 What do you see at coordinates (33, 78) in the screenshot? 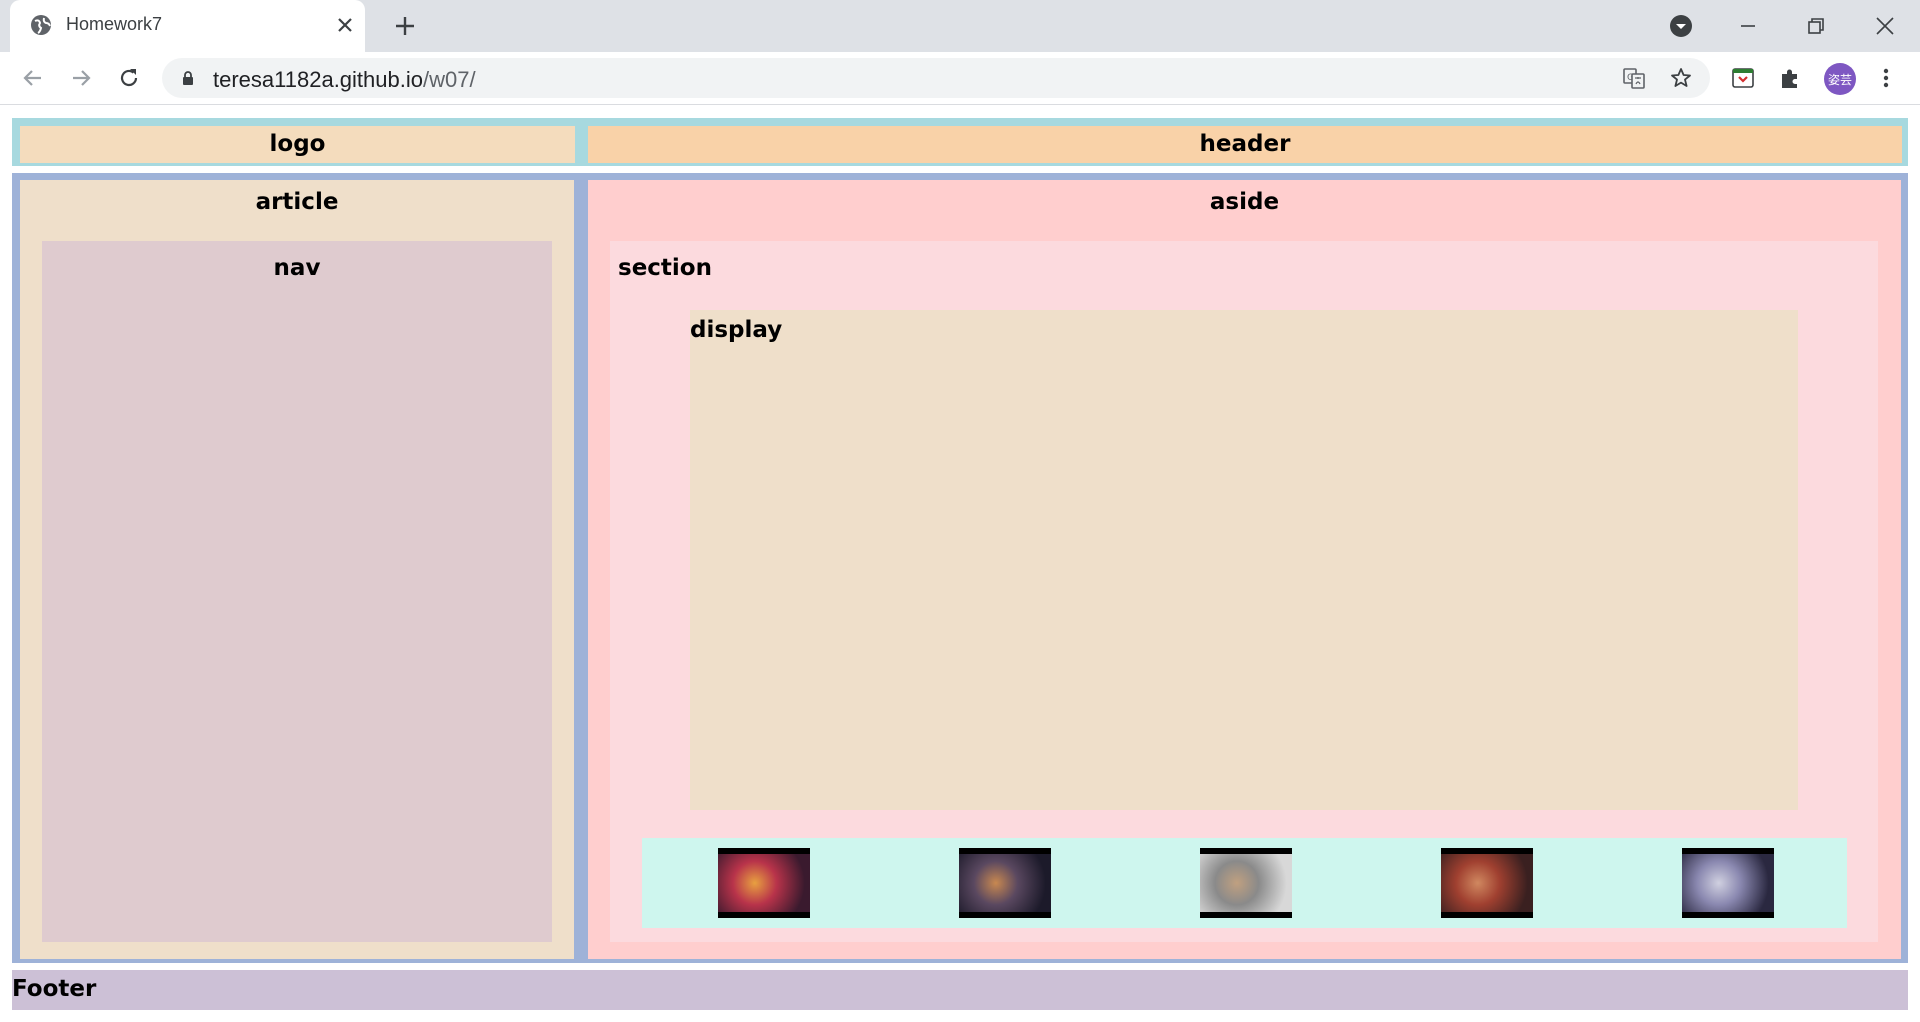
I see `back-arrow-icon` at bounding box center [33, 78].